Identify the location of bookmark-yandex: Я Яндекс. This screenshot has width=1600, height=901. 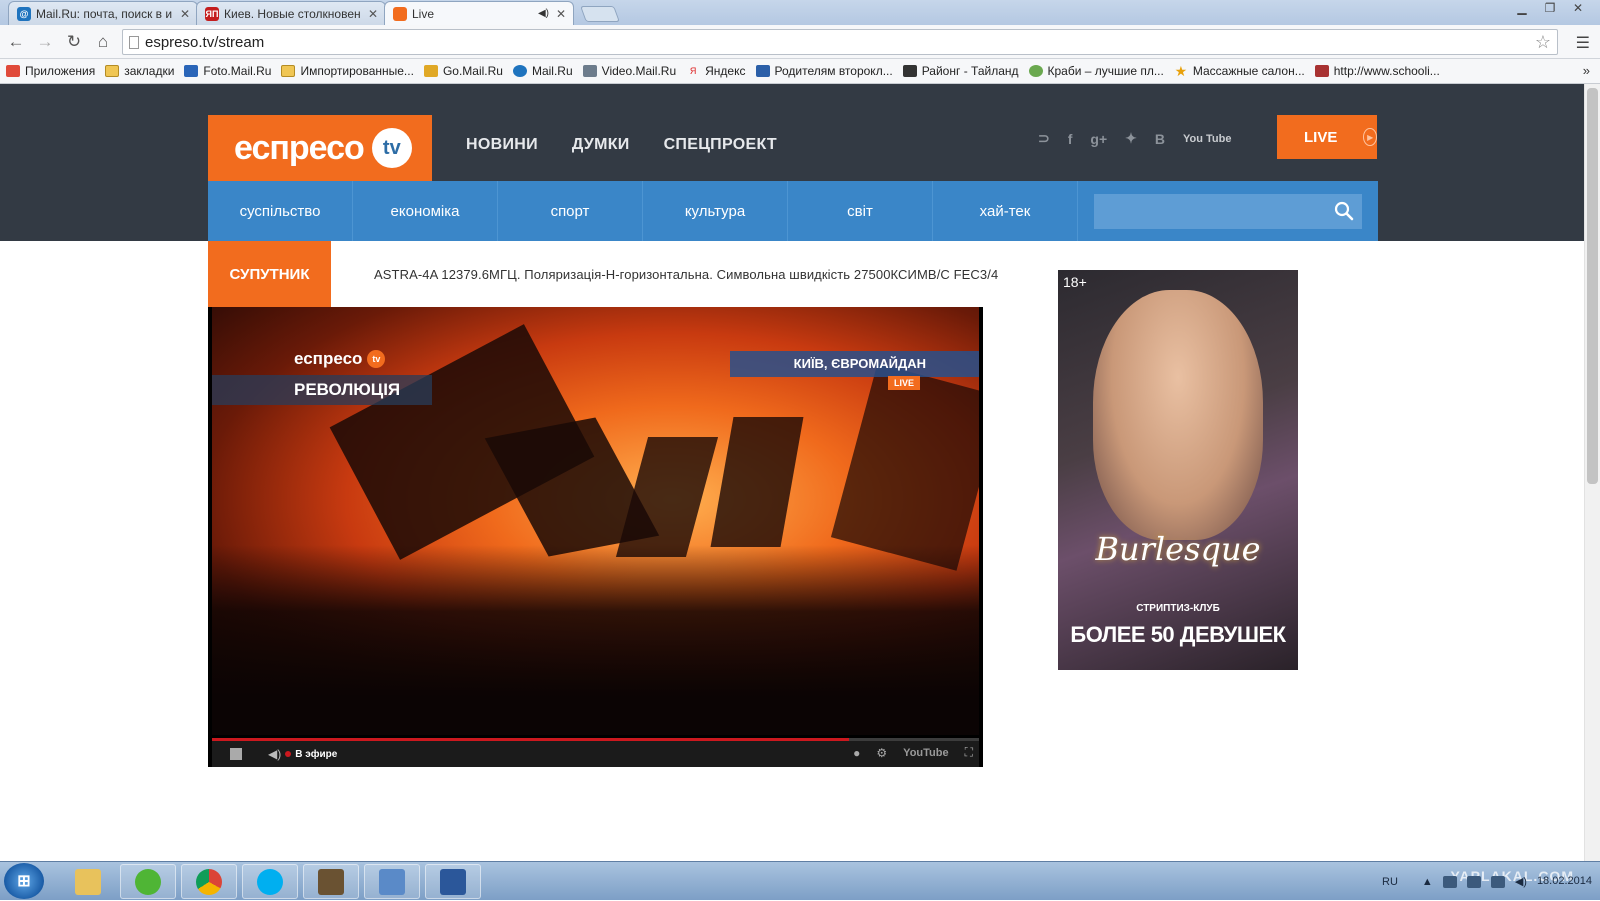
(716, 71).